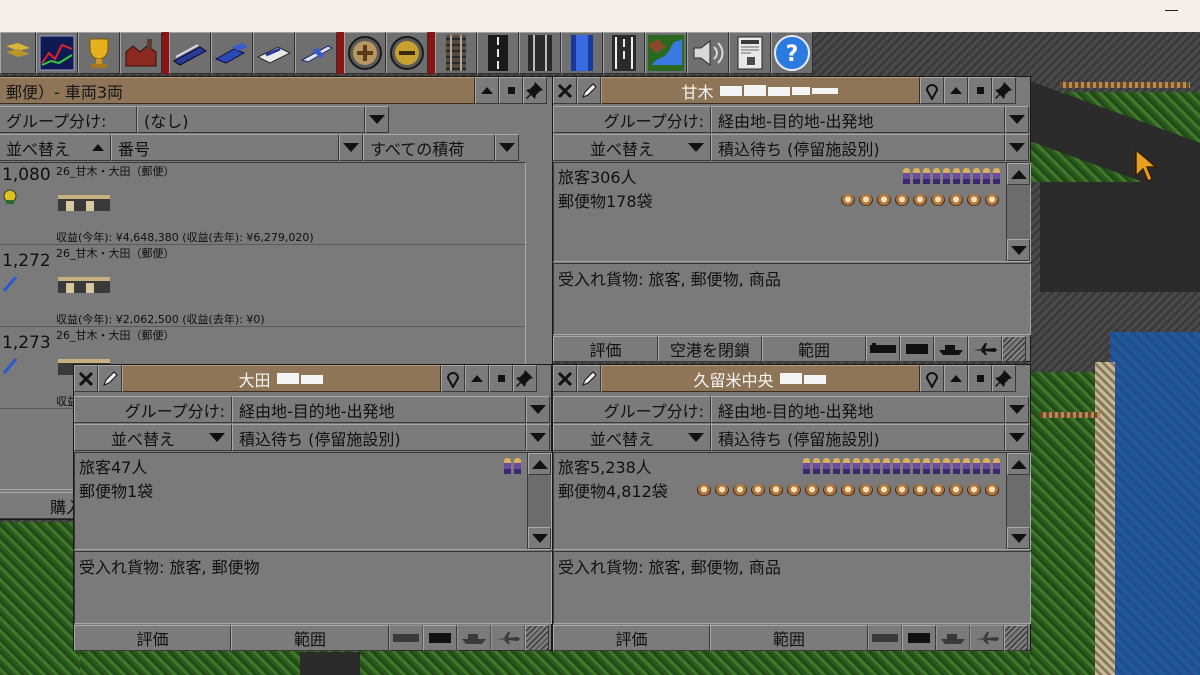  I want to click on landscape-icon, so click(666, 53).